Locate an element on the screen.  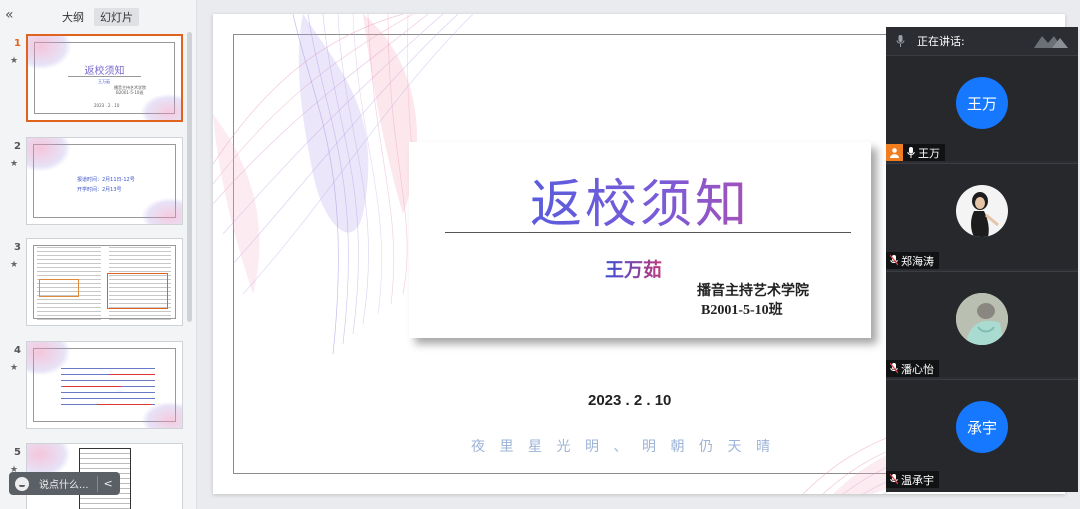
thumbnail-author: 王万茹 is located at coordinates (104, 81).